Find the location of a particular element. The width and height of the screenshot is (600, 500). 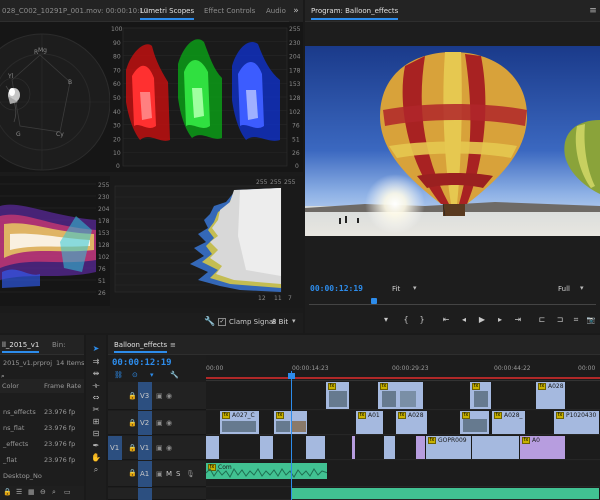

audio-clip is located at coordinates (446, 493).